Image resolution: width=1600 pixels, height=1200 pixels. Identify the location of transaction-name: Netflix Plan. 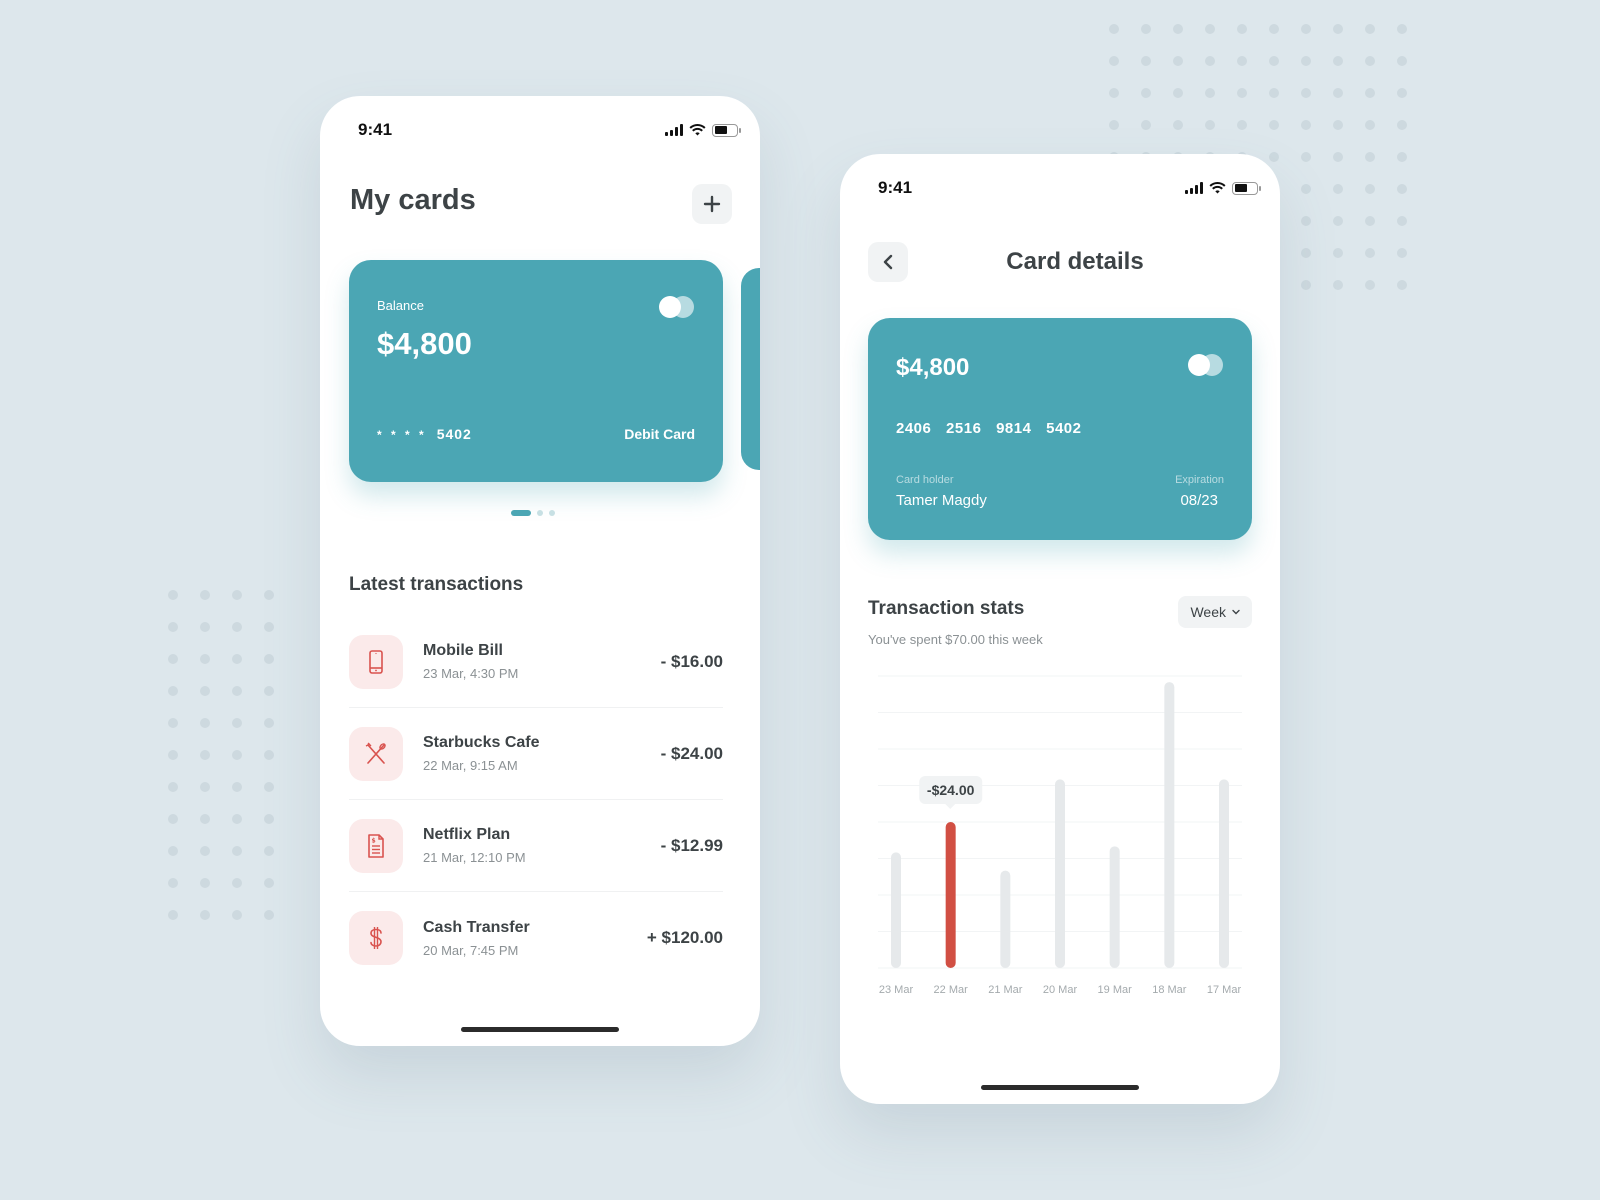
(467, 834).